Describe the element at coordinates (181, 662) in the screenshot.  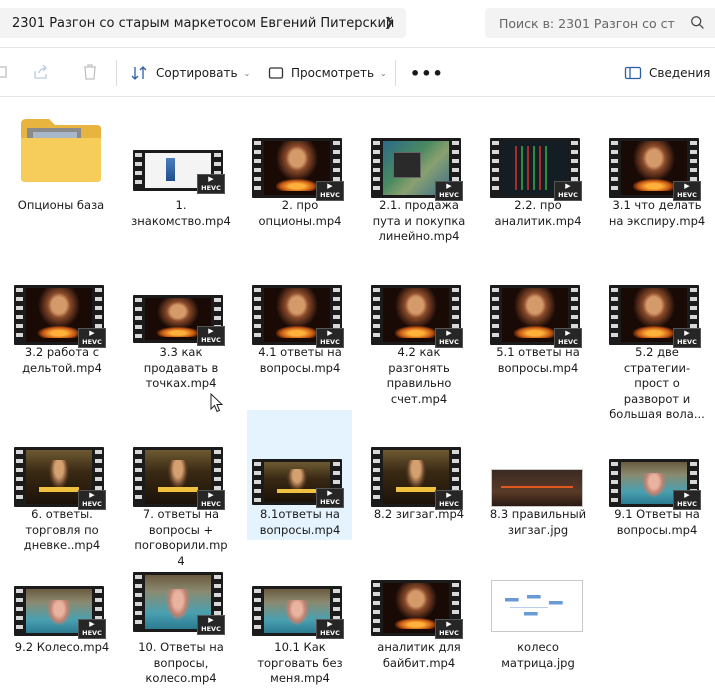
I see `file-name: 10. Ответы на вопросы, колесо.mp4` at that location.